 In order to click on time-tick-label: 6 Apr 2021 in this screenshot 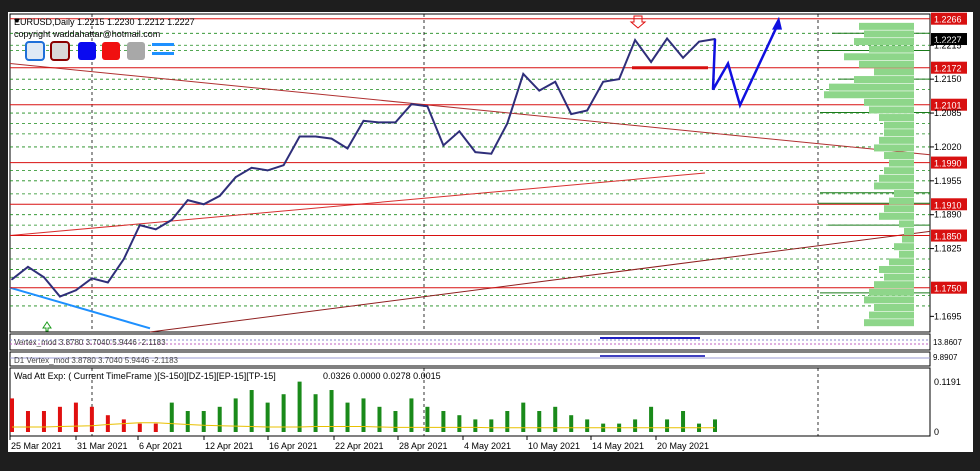, I will do `click(161, 446)`.